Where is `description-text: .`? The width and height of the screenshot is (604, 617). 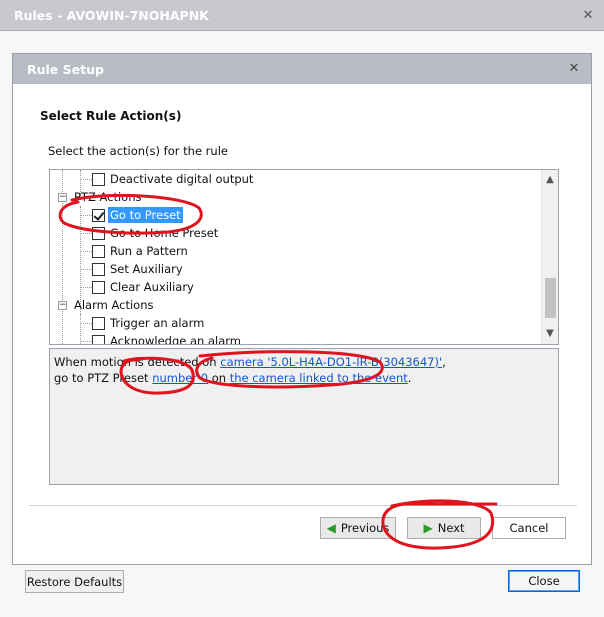 description-text: . is located at coordinates (409, 378).